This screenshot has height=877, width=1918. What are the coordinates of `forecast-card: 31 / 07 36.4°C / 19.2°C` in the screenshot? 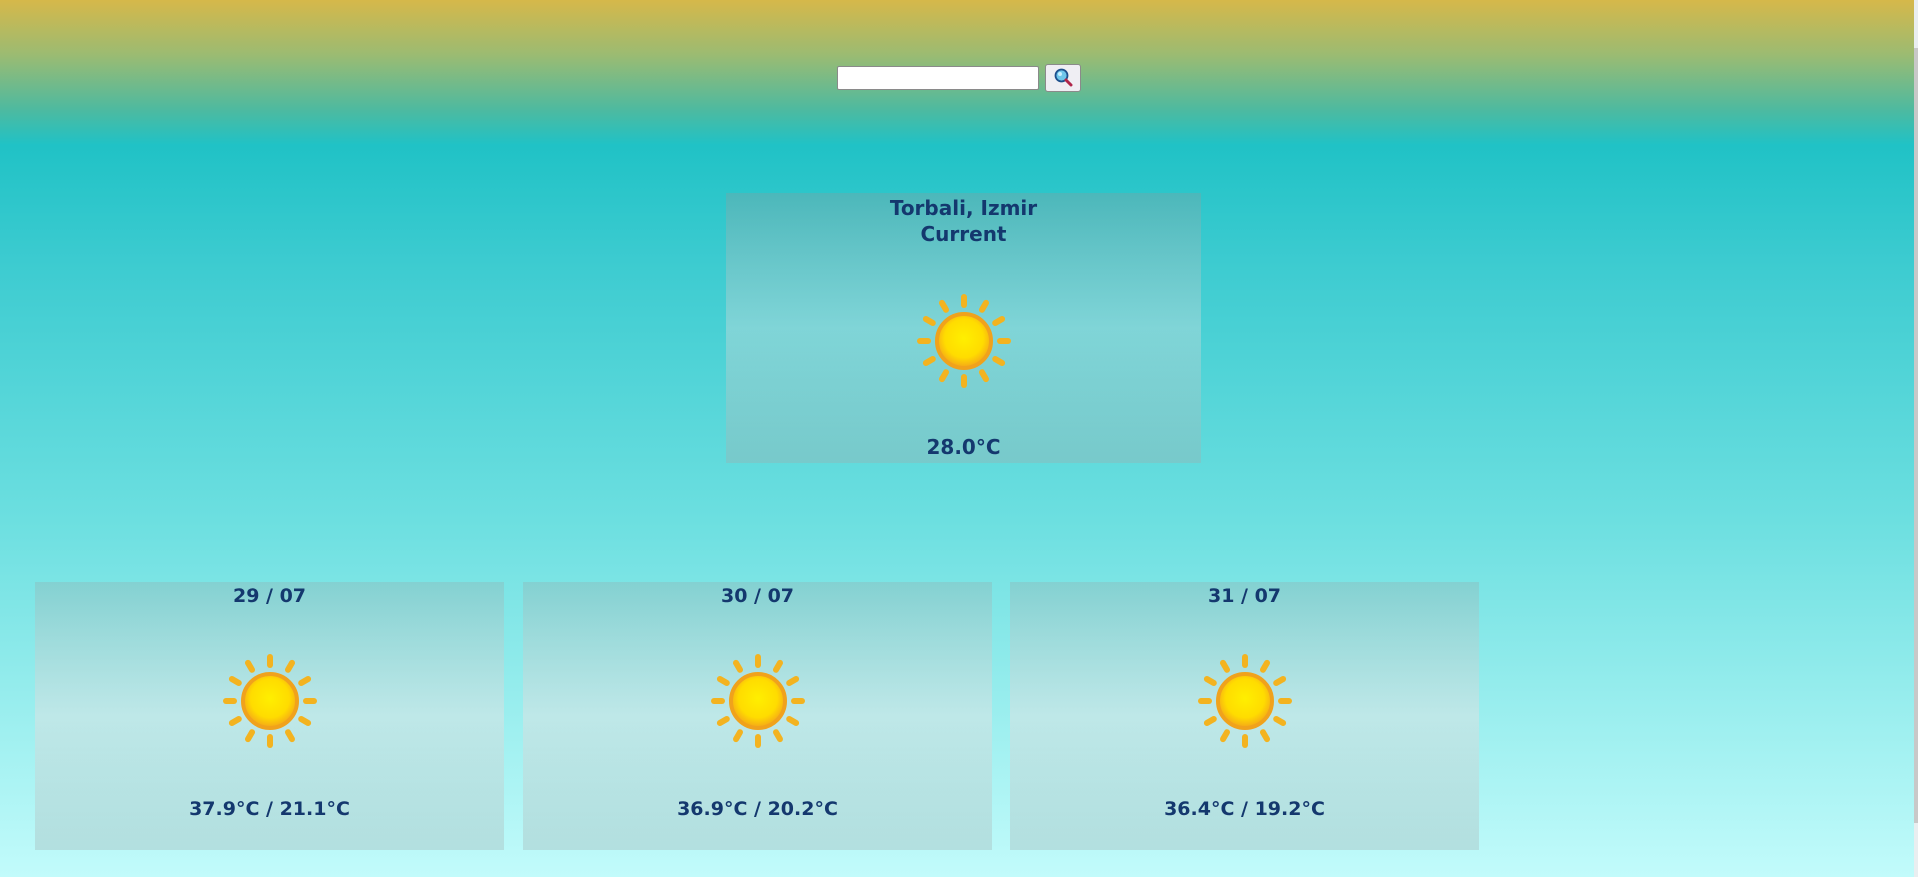 It's located at (1244, 716).